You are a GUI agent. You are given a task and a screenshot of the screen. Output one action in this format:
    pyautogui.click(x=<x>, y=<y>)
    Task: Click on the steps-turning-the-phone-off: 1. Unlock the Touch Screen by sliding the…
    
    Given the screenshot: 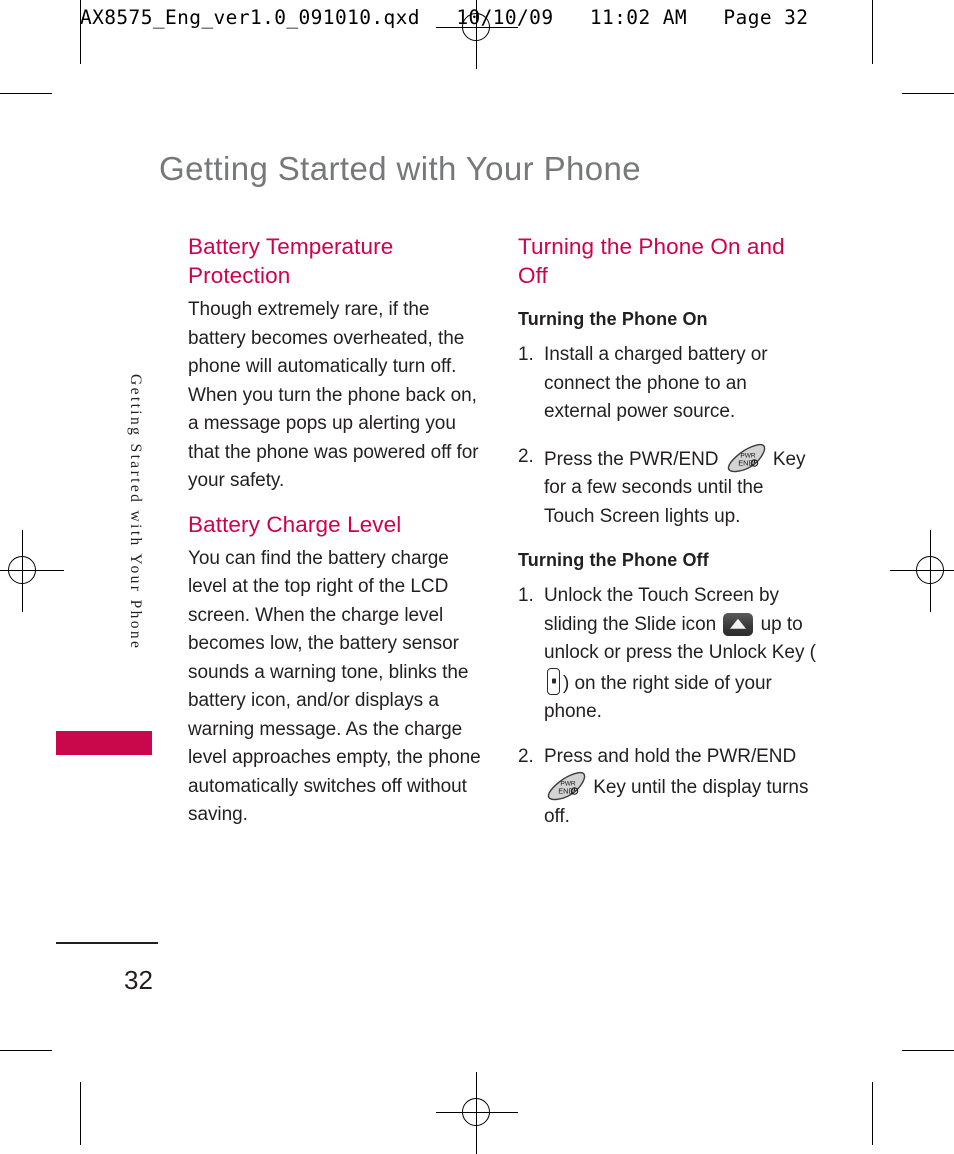 What is the action you would take?
    pyautogui.click(x=668, y=706)
    